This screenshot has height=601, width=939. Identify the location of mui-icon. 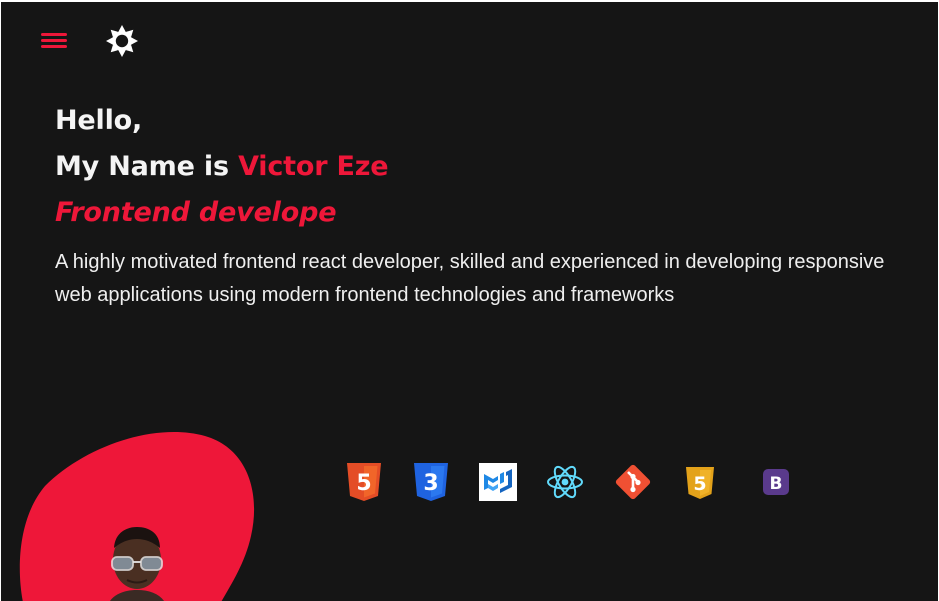
(498, 482).